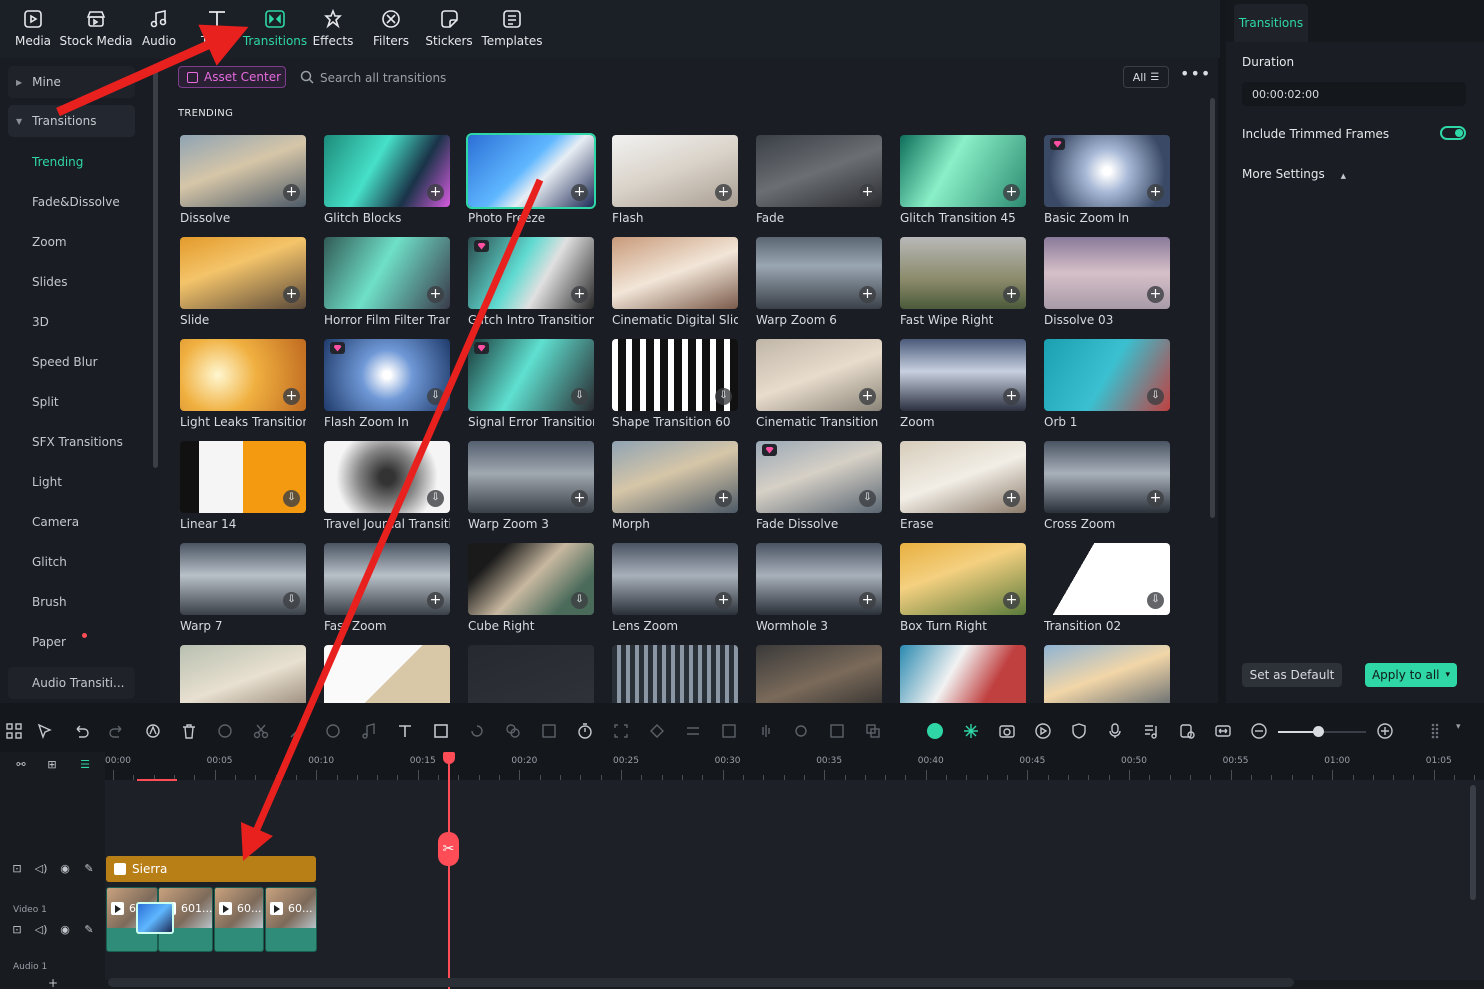 Image resolution: width=1484 pixels, height=989 pixels. What do you see at coordinates (819, 593) in the screenshot?
I see `transition-tile: + Wormhole 3` at bounding box center [819, 593].